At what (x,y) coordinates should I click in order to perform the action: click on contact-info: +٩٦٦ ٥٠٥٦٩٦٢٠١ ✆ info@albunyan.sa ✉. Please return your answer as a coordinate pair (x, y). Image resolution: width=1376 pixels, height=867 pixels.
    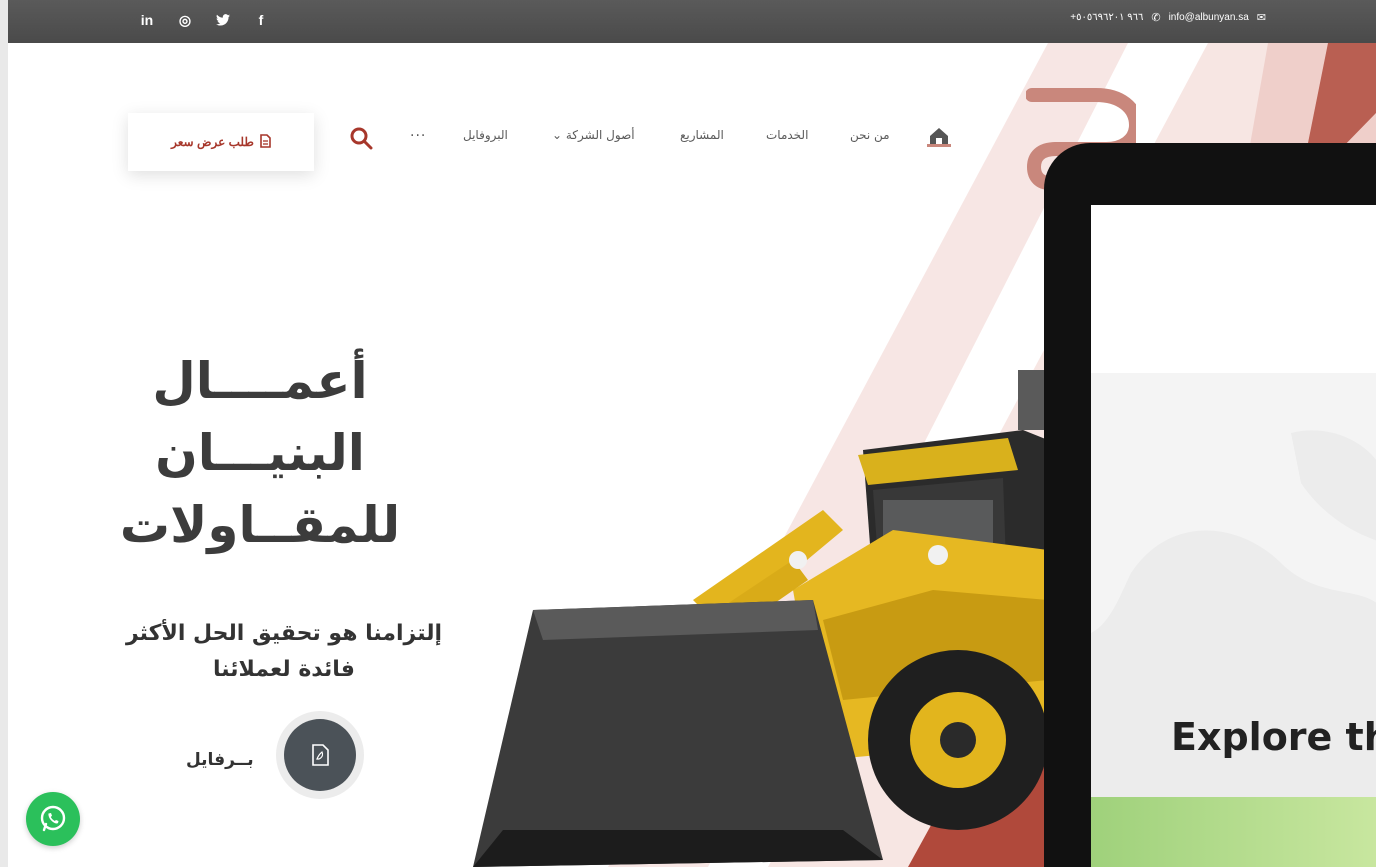
    Looking at the image, I should click on (1168, 17).